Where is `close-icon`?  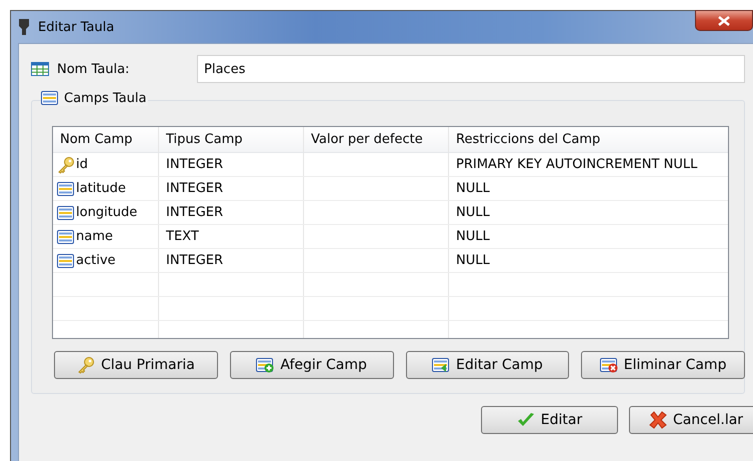 close-icon is located at coordinates (724, 21).